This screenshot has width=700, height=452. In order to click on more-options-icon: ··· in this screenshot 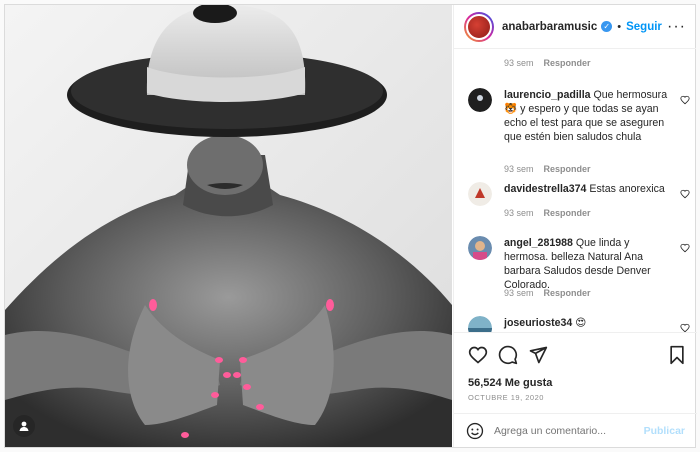, I will do `click(676, 27)`.